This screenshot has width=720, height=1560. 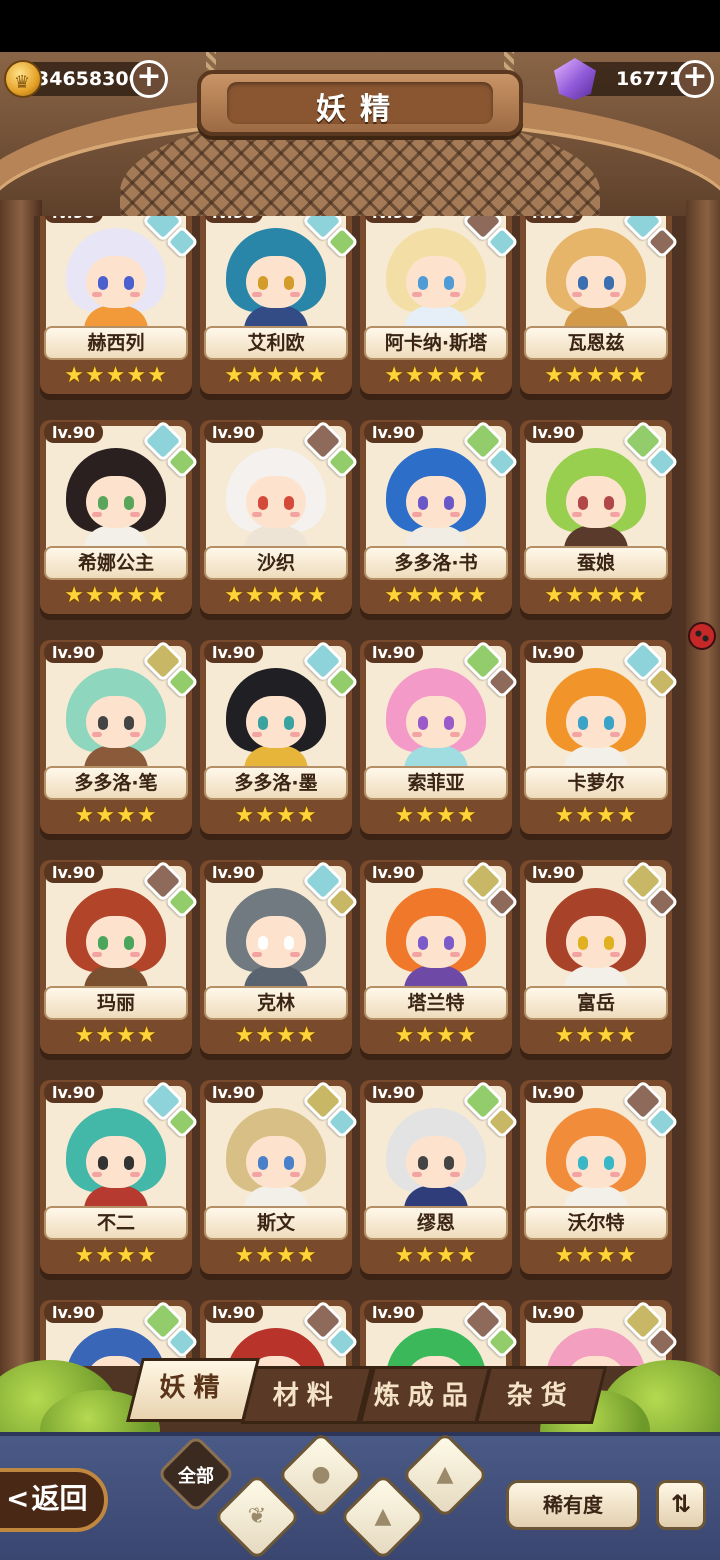 I want to click on fairy-name: 沙织, so click(x=276, y=563).